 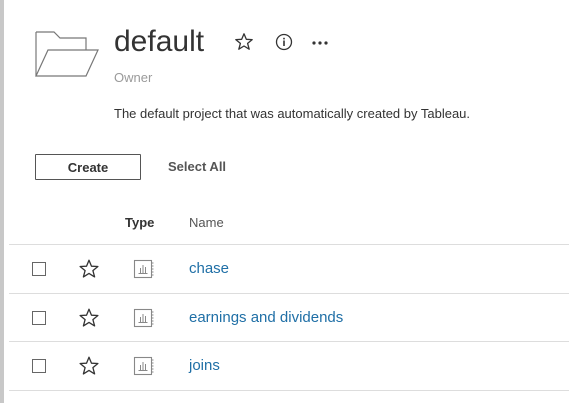 I want to click on info-button, so click(x=284, y=42).